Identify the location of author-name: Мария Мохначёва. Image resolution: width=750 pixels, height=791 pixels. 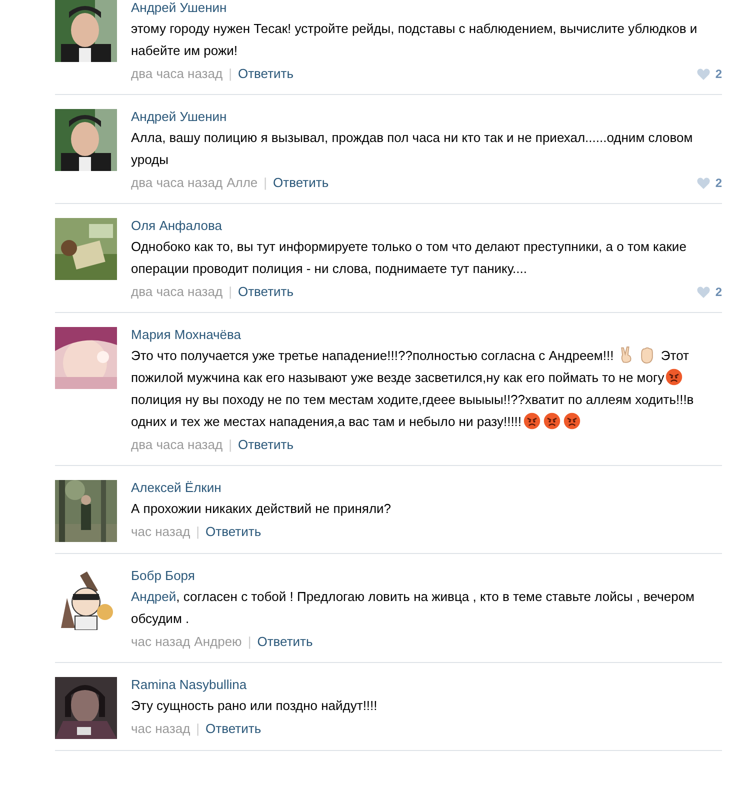
(186, 335).